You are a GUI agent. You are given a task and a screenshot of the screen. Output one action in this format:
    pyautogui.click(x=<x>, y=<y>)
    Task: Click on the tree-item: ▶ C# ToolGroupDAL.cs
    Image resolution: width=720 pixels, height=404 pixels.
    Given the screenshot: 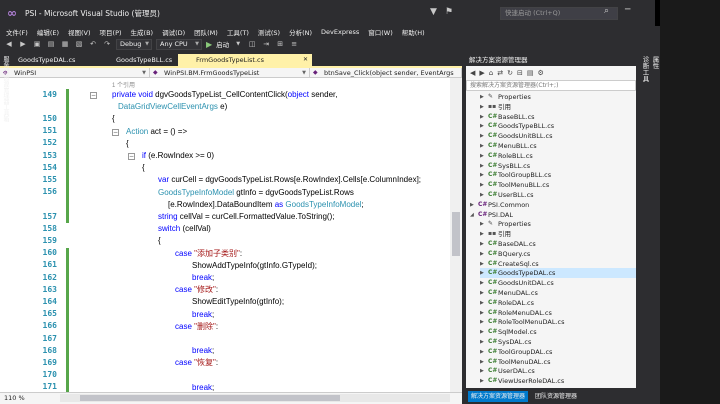 What is the action you would take?
    pyautogui.click(x=558, y=352)
    